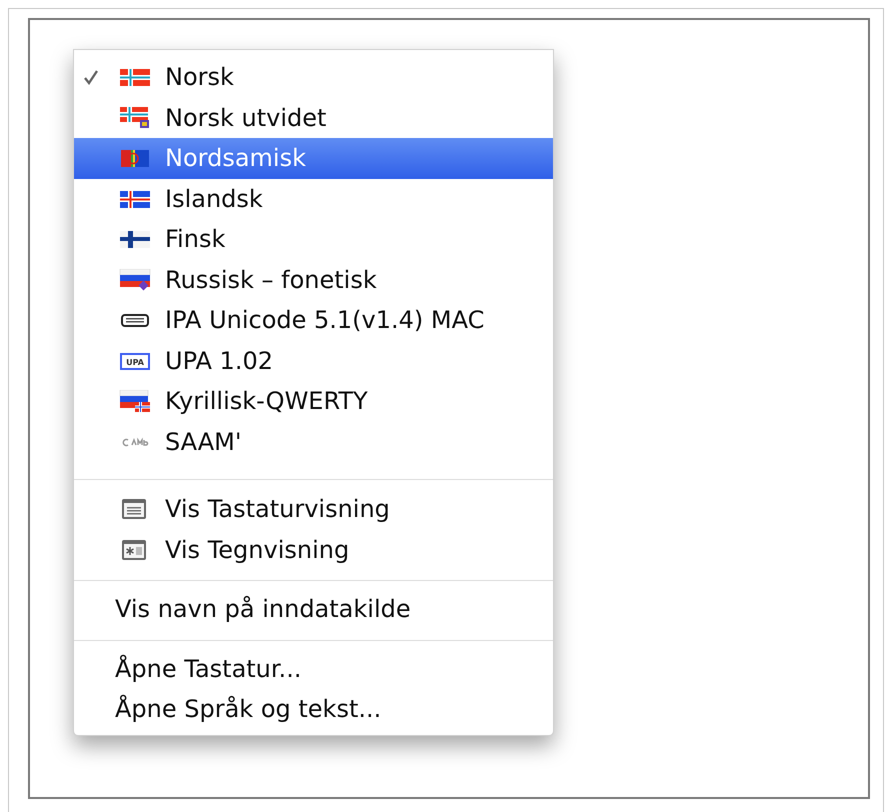 The image size is (892, 812). What do you see at coordinates (313, 280) in the screenshot?
I see `menu-item: Russisk – fonetisk` at bounding box center [313, 280].